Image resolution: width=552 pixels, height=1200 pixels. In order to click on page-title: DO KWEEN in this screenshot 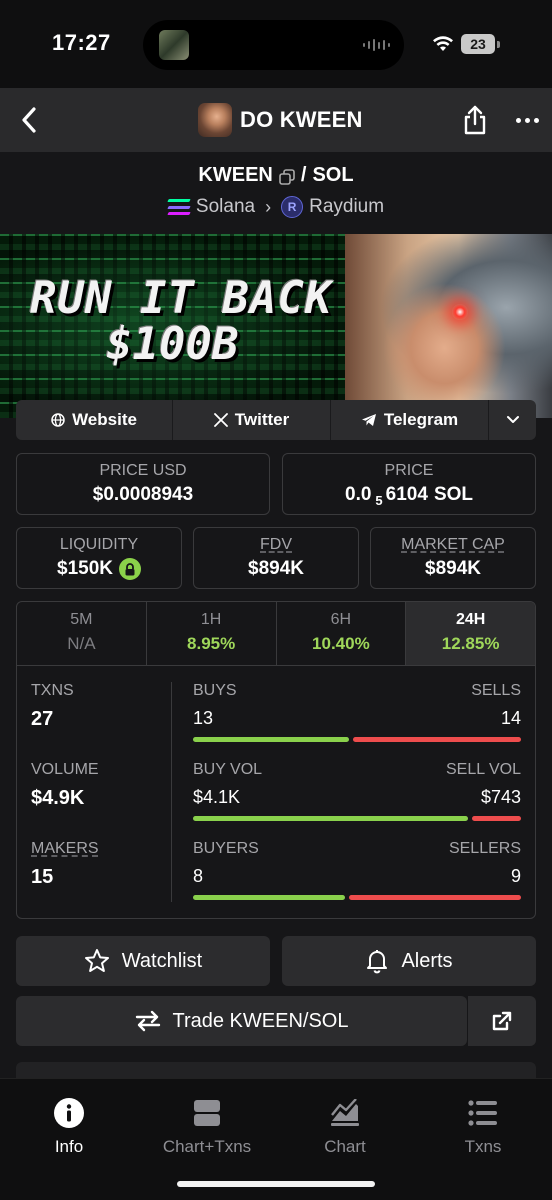, I will do `click(301, 119)`.